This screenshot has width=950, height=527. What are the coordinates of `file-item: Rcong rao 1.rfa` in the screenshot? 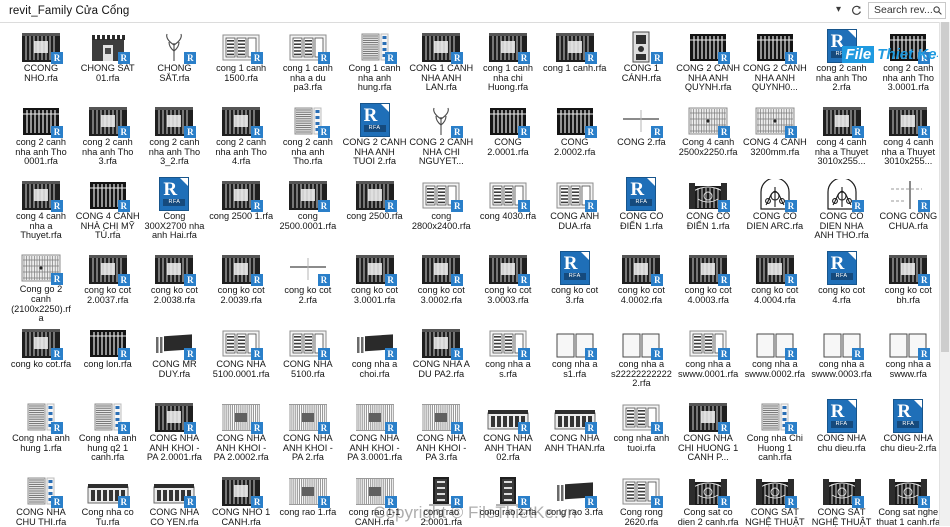 It's located at (308, 499).